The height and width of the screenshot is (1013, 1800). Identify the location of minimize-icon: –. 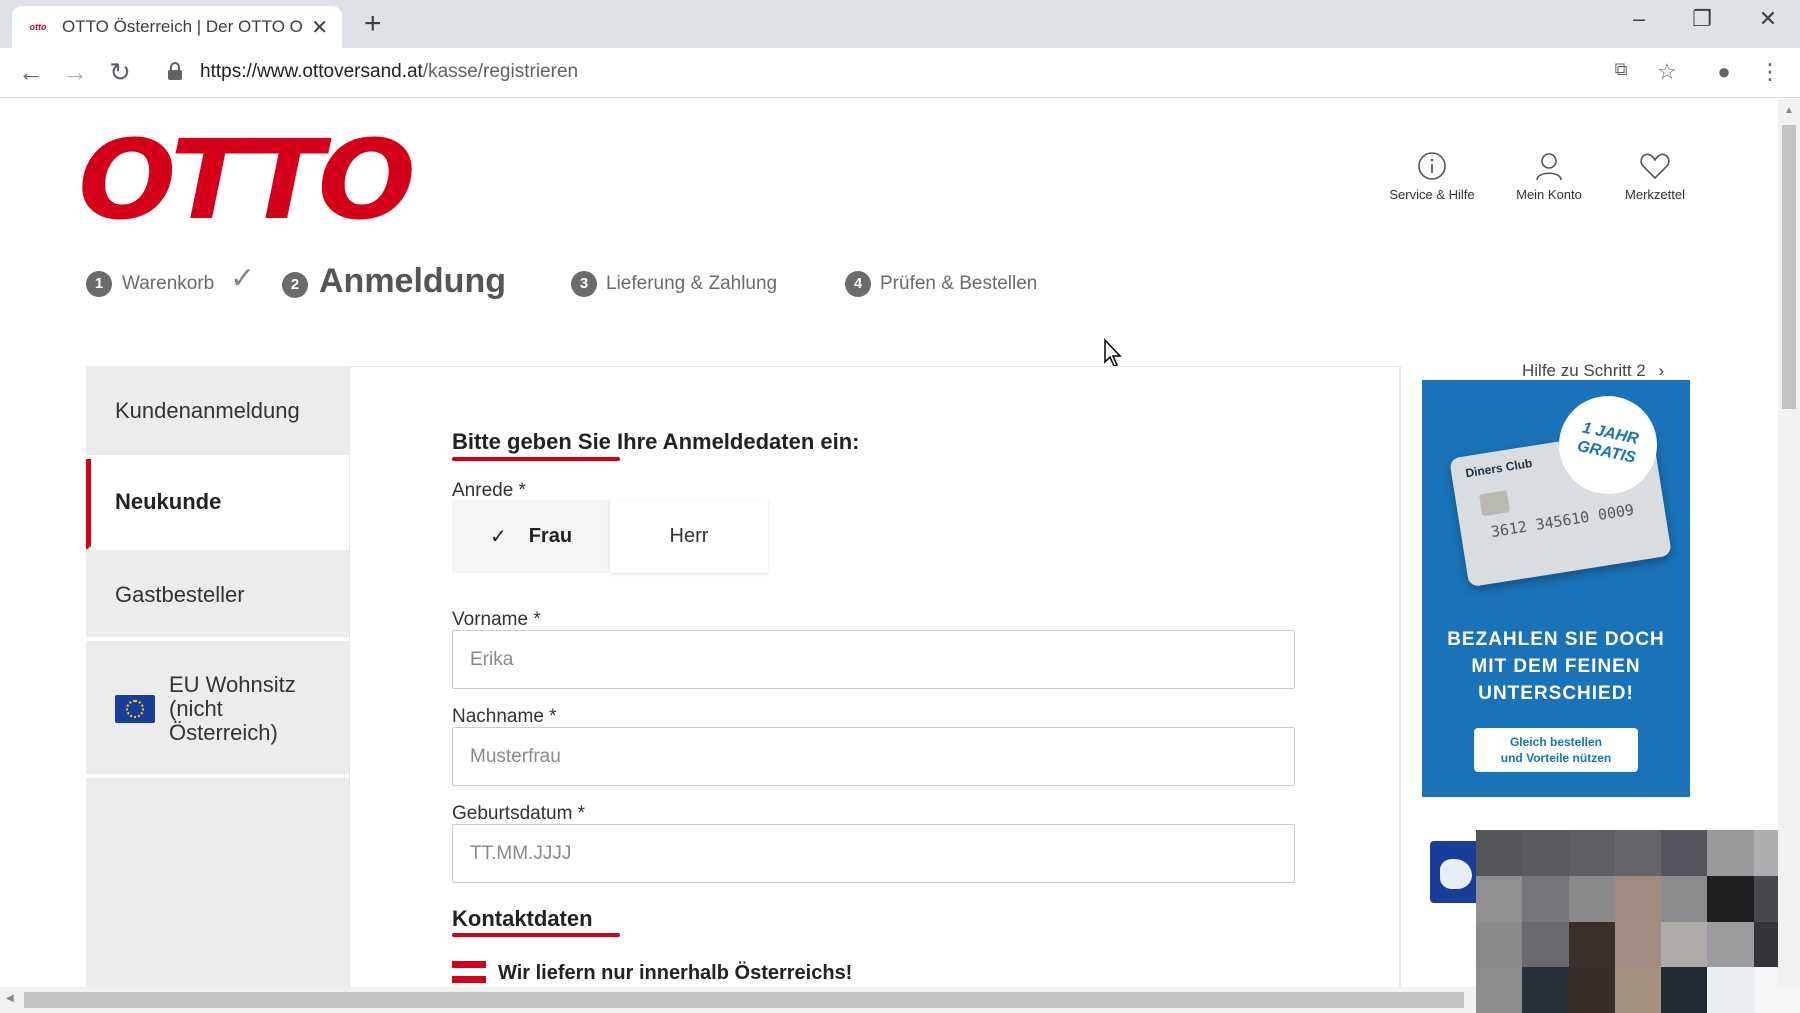
(1639, 19).